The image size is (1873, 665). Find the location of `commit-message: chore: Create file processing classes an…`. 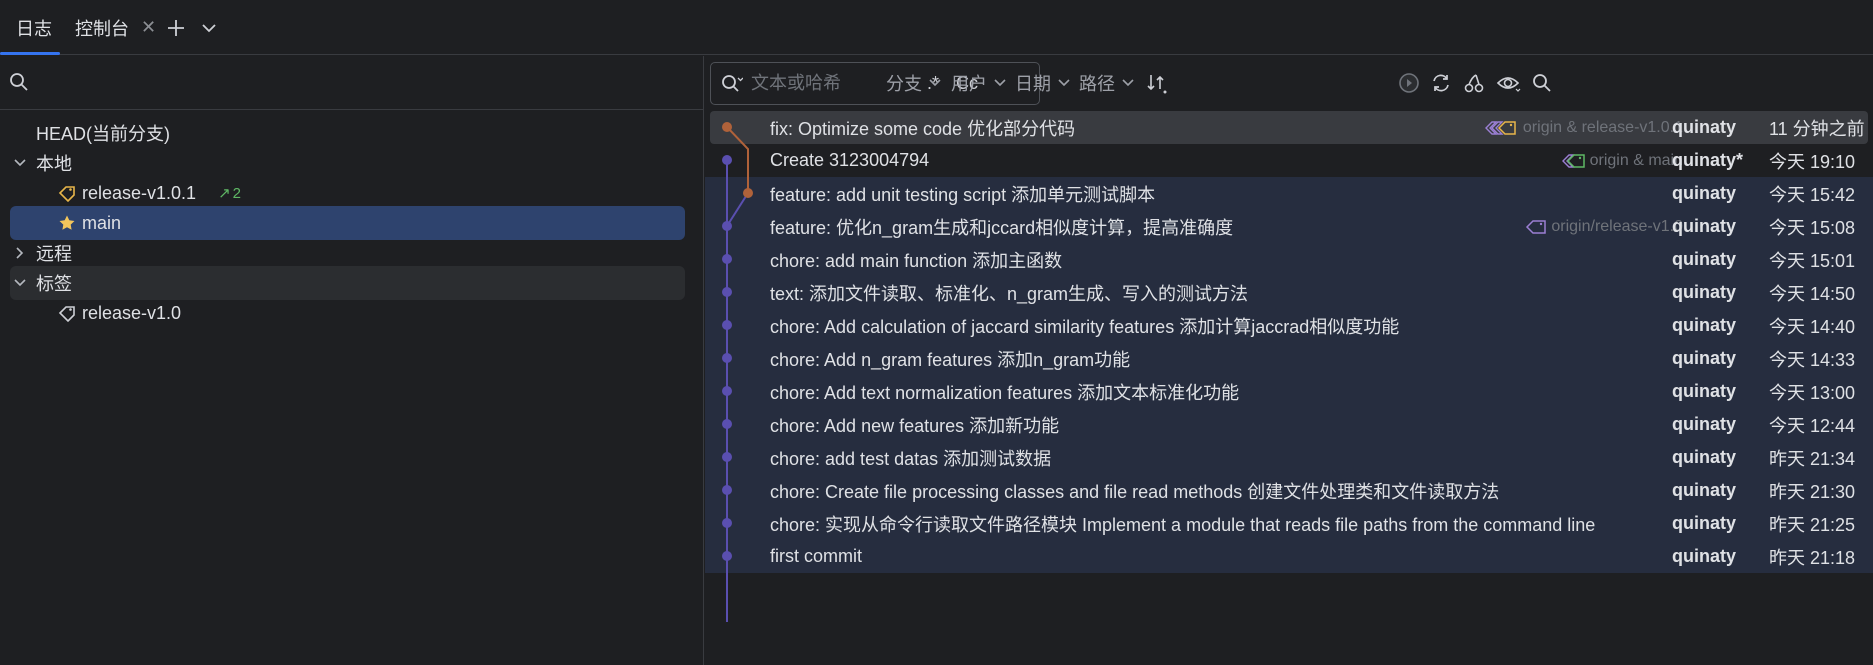

commit-message: chore: Create file processing classes an… is located at coordinates (1135, 491).